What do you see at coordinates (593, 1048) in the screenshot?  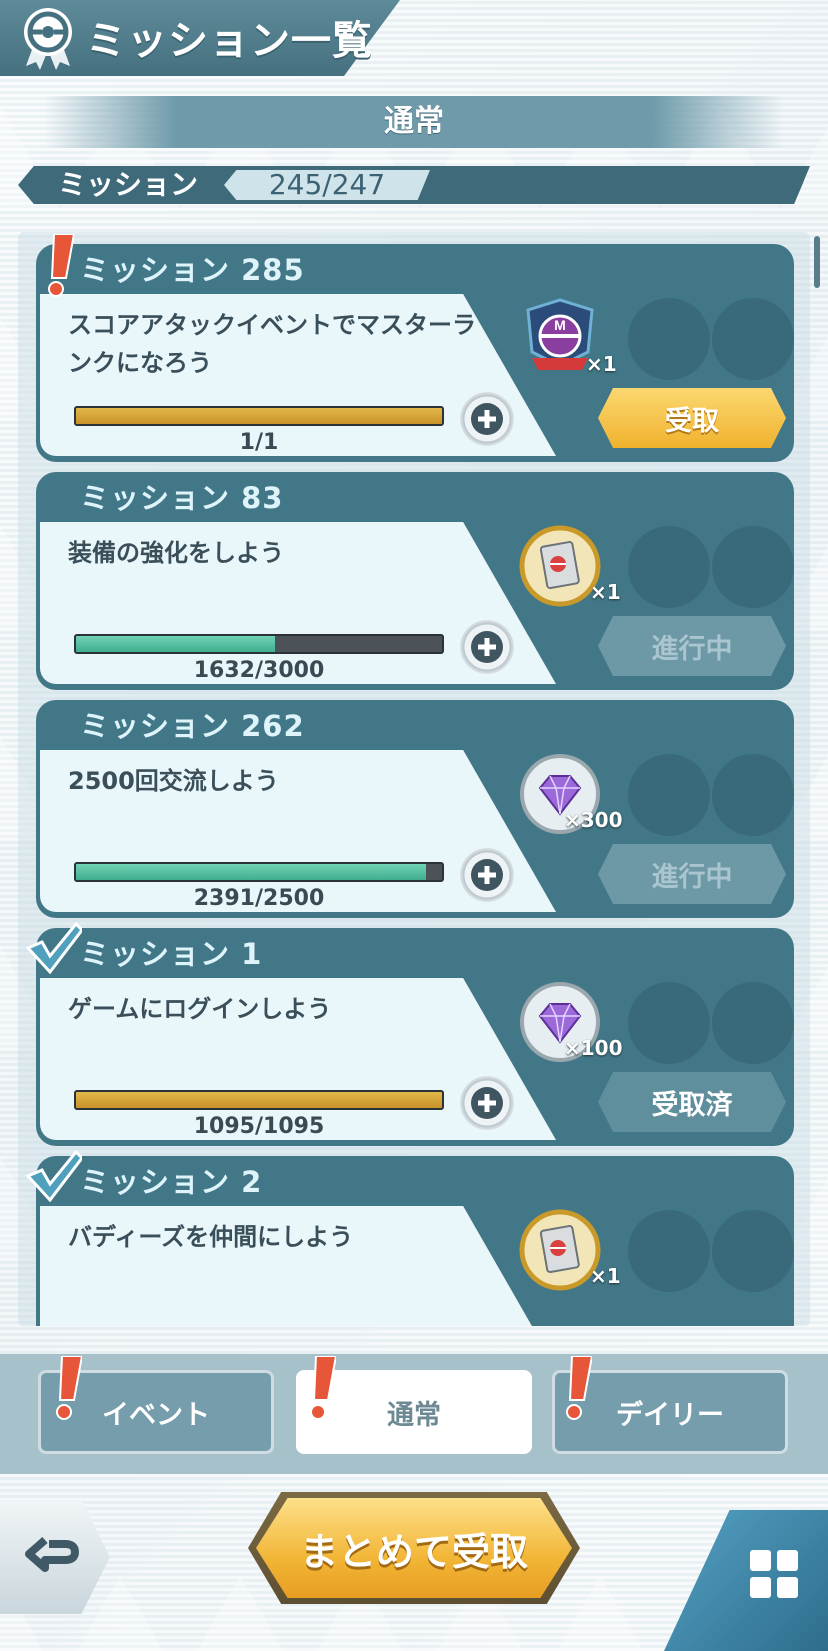 I see `reward-quantity: ×100` at bounding box center [593, 1048].